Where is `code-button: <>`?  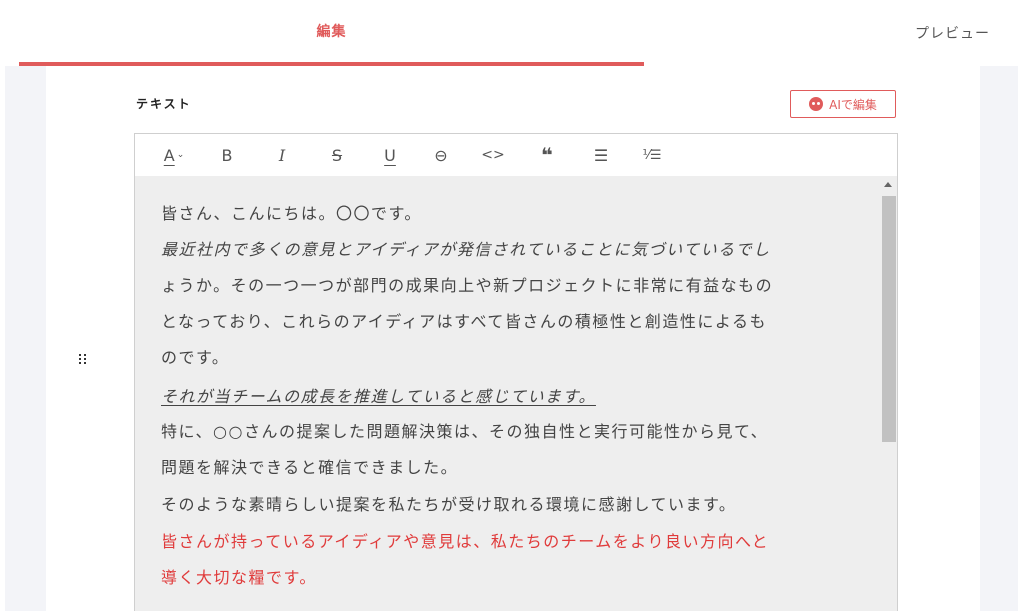 code-button: <> is located at coordinates (493, 155).